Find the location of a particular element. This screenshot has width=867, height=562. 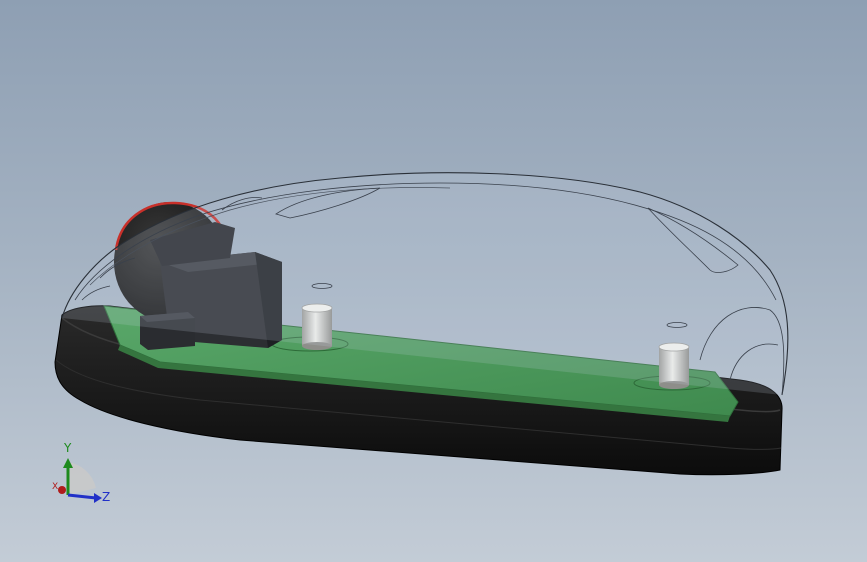

y-axis-label: Y is located at coordinates (68, 448).